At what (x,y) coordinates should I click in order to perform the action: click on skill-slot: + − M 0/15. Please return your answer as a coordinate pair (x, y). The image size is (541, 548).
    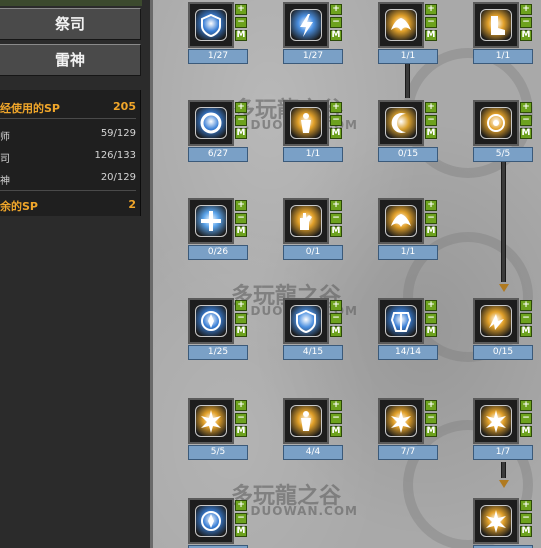
    Looking at the image, I should click on (409, 134).